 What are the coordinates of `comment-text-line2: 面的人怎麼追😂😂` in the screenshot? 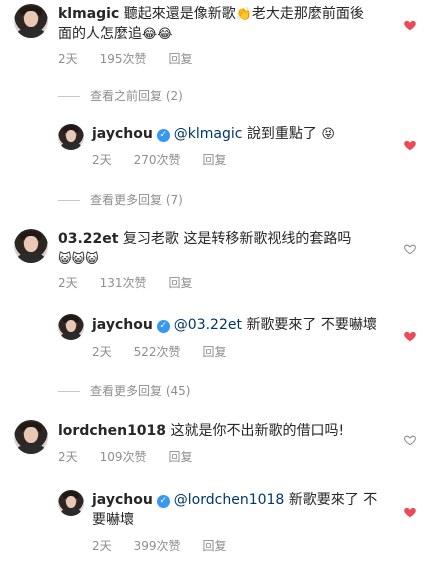 It's located at (115, 34).